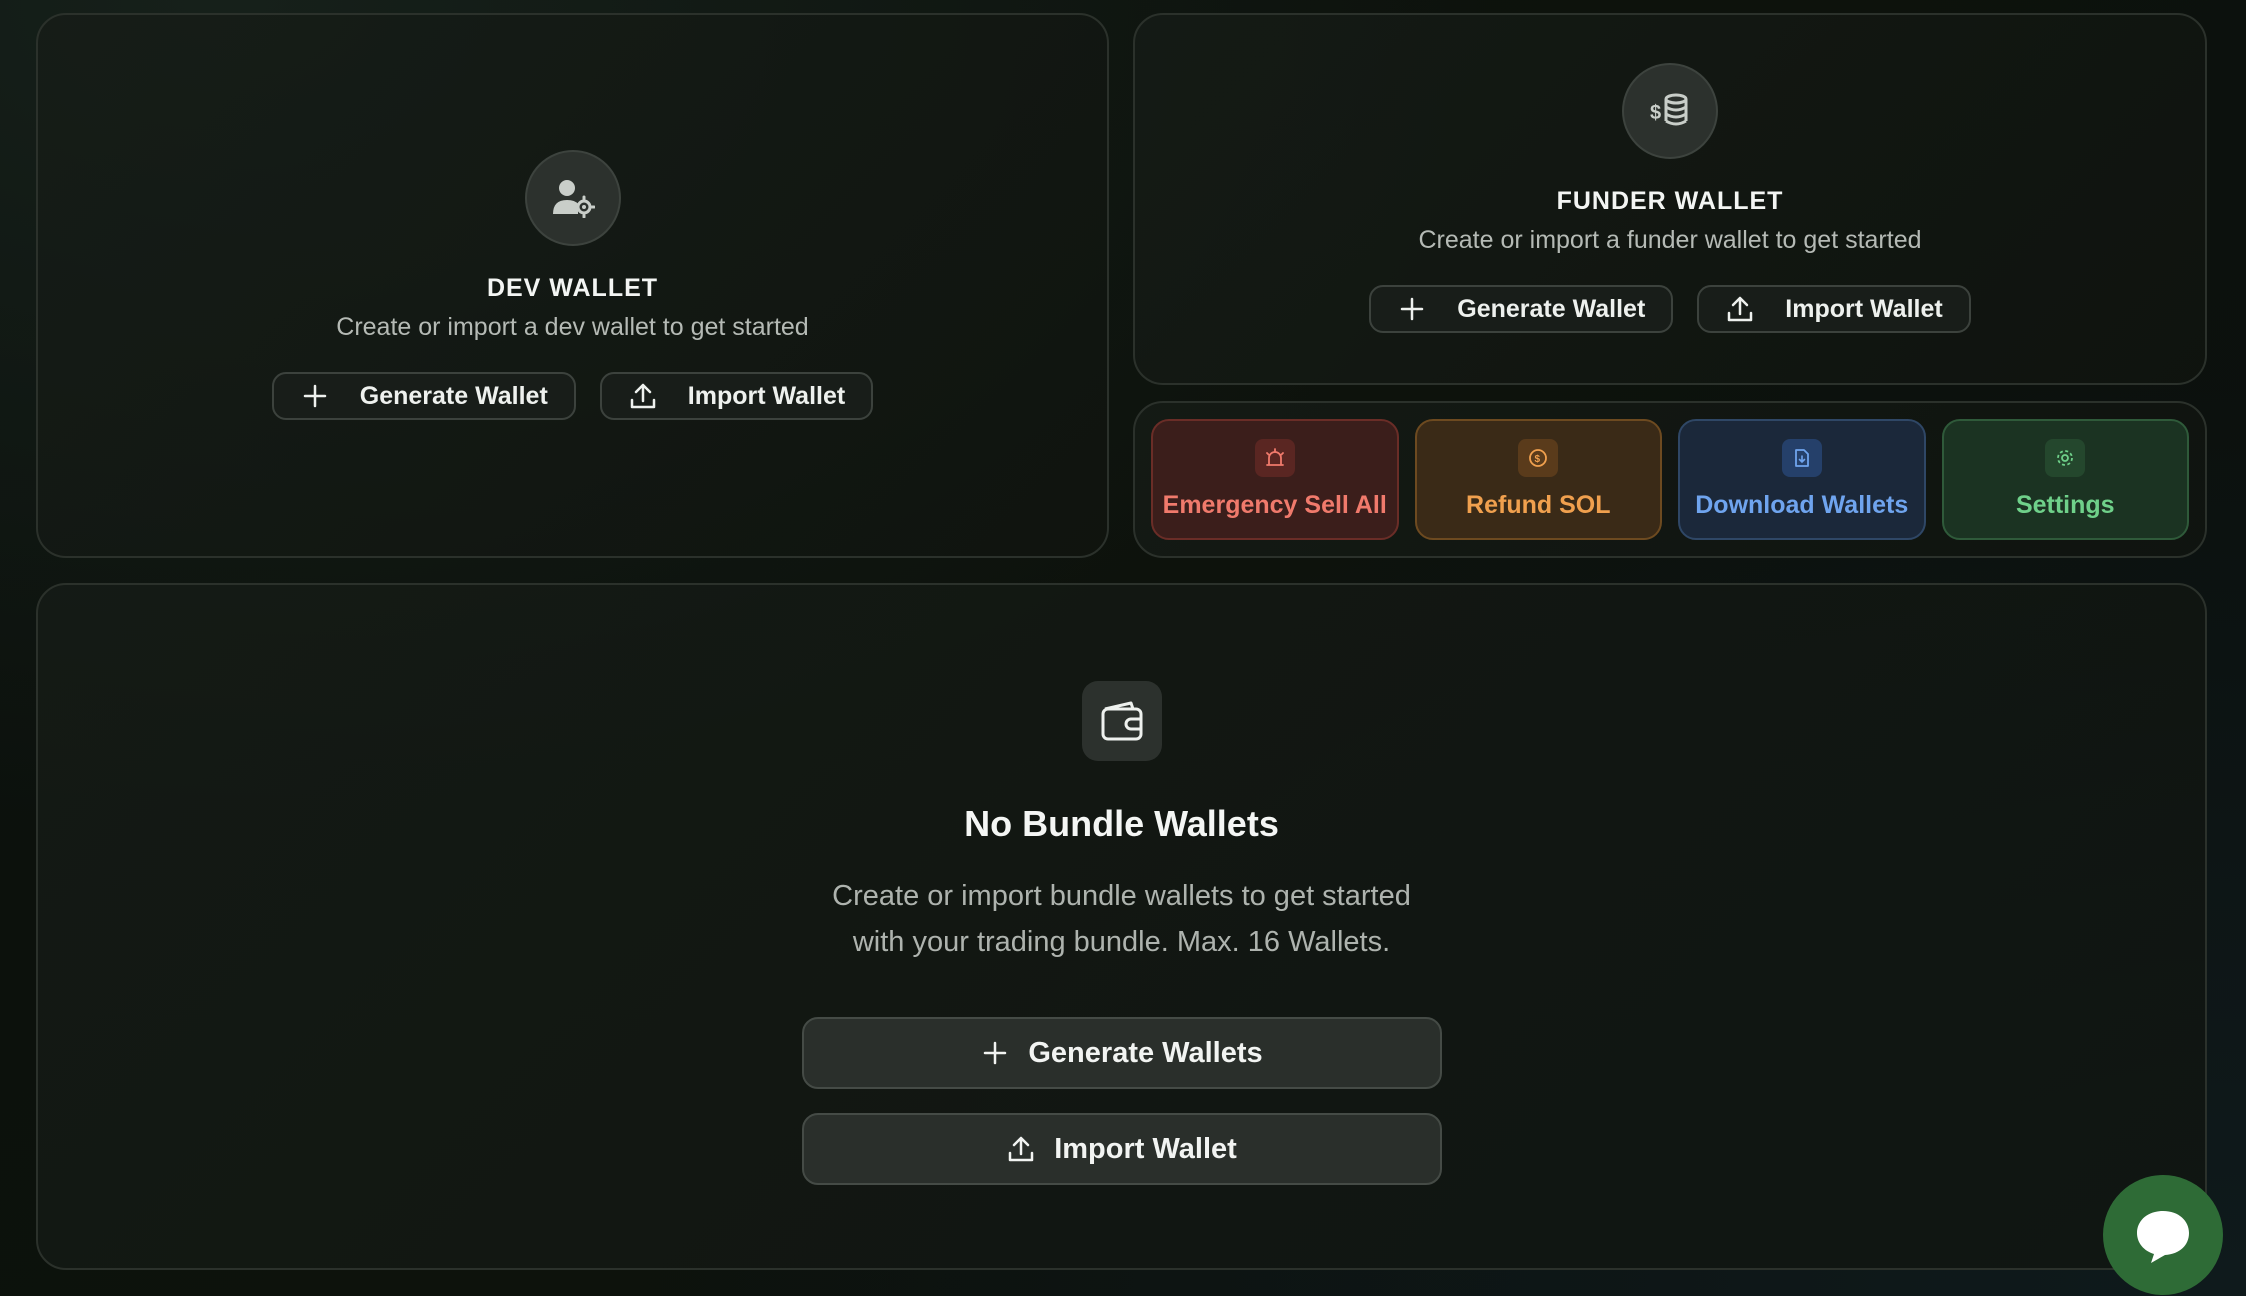 This screenshot has width=2246, height=1296. What do you see at coordinates (2065, 505) in the screenshot?
I see `settings-label: Settings` at bounding box center [2065, 505].